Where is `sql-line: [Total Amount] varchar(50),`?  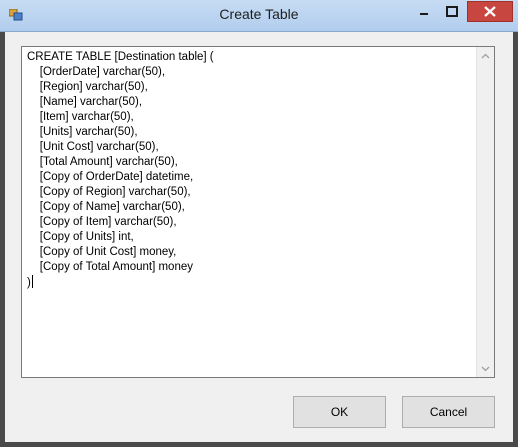
sql-line: [Total Amount] varchar(50), is located at coordinates (102, 162).